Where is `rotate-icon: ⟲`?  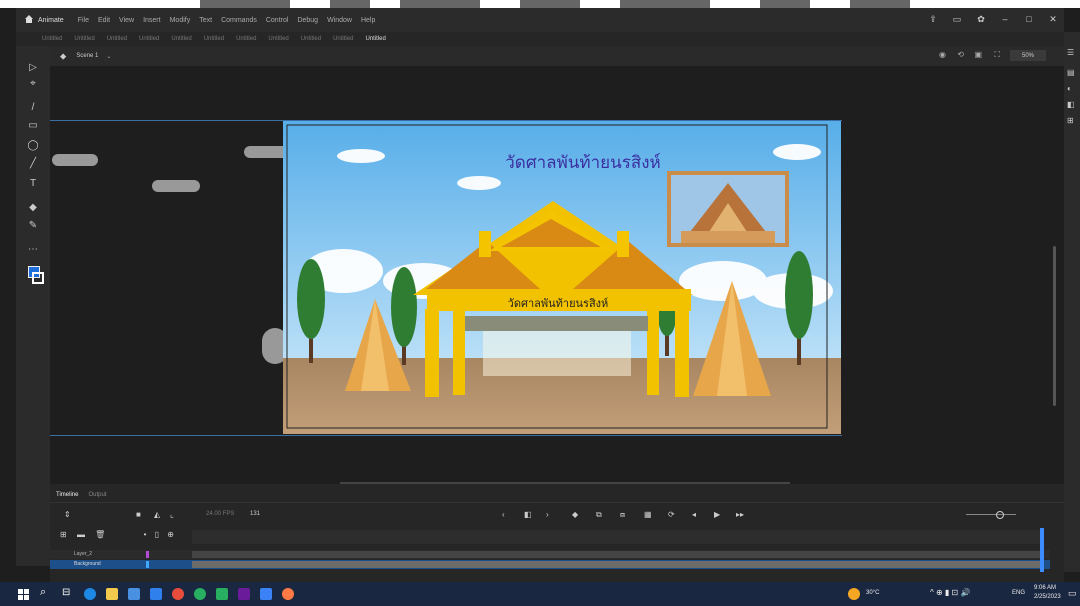
rotate-icon: ⟲ is located at coordinates (960, 54).